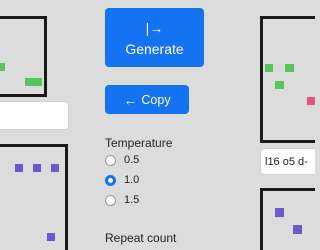  I want to click on right-field-value: l16 o5 d-, so click(286, 161).